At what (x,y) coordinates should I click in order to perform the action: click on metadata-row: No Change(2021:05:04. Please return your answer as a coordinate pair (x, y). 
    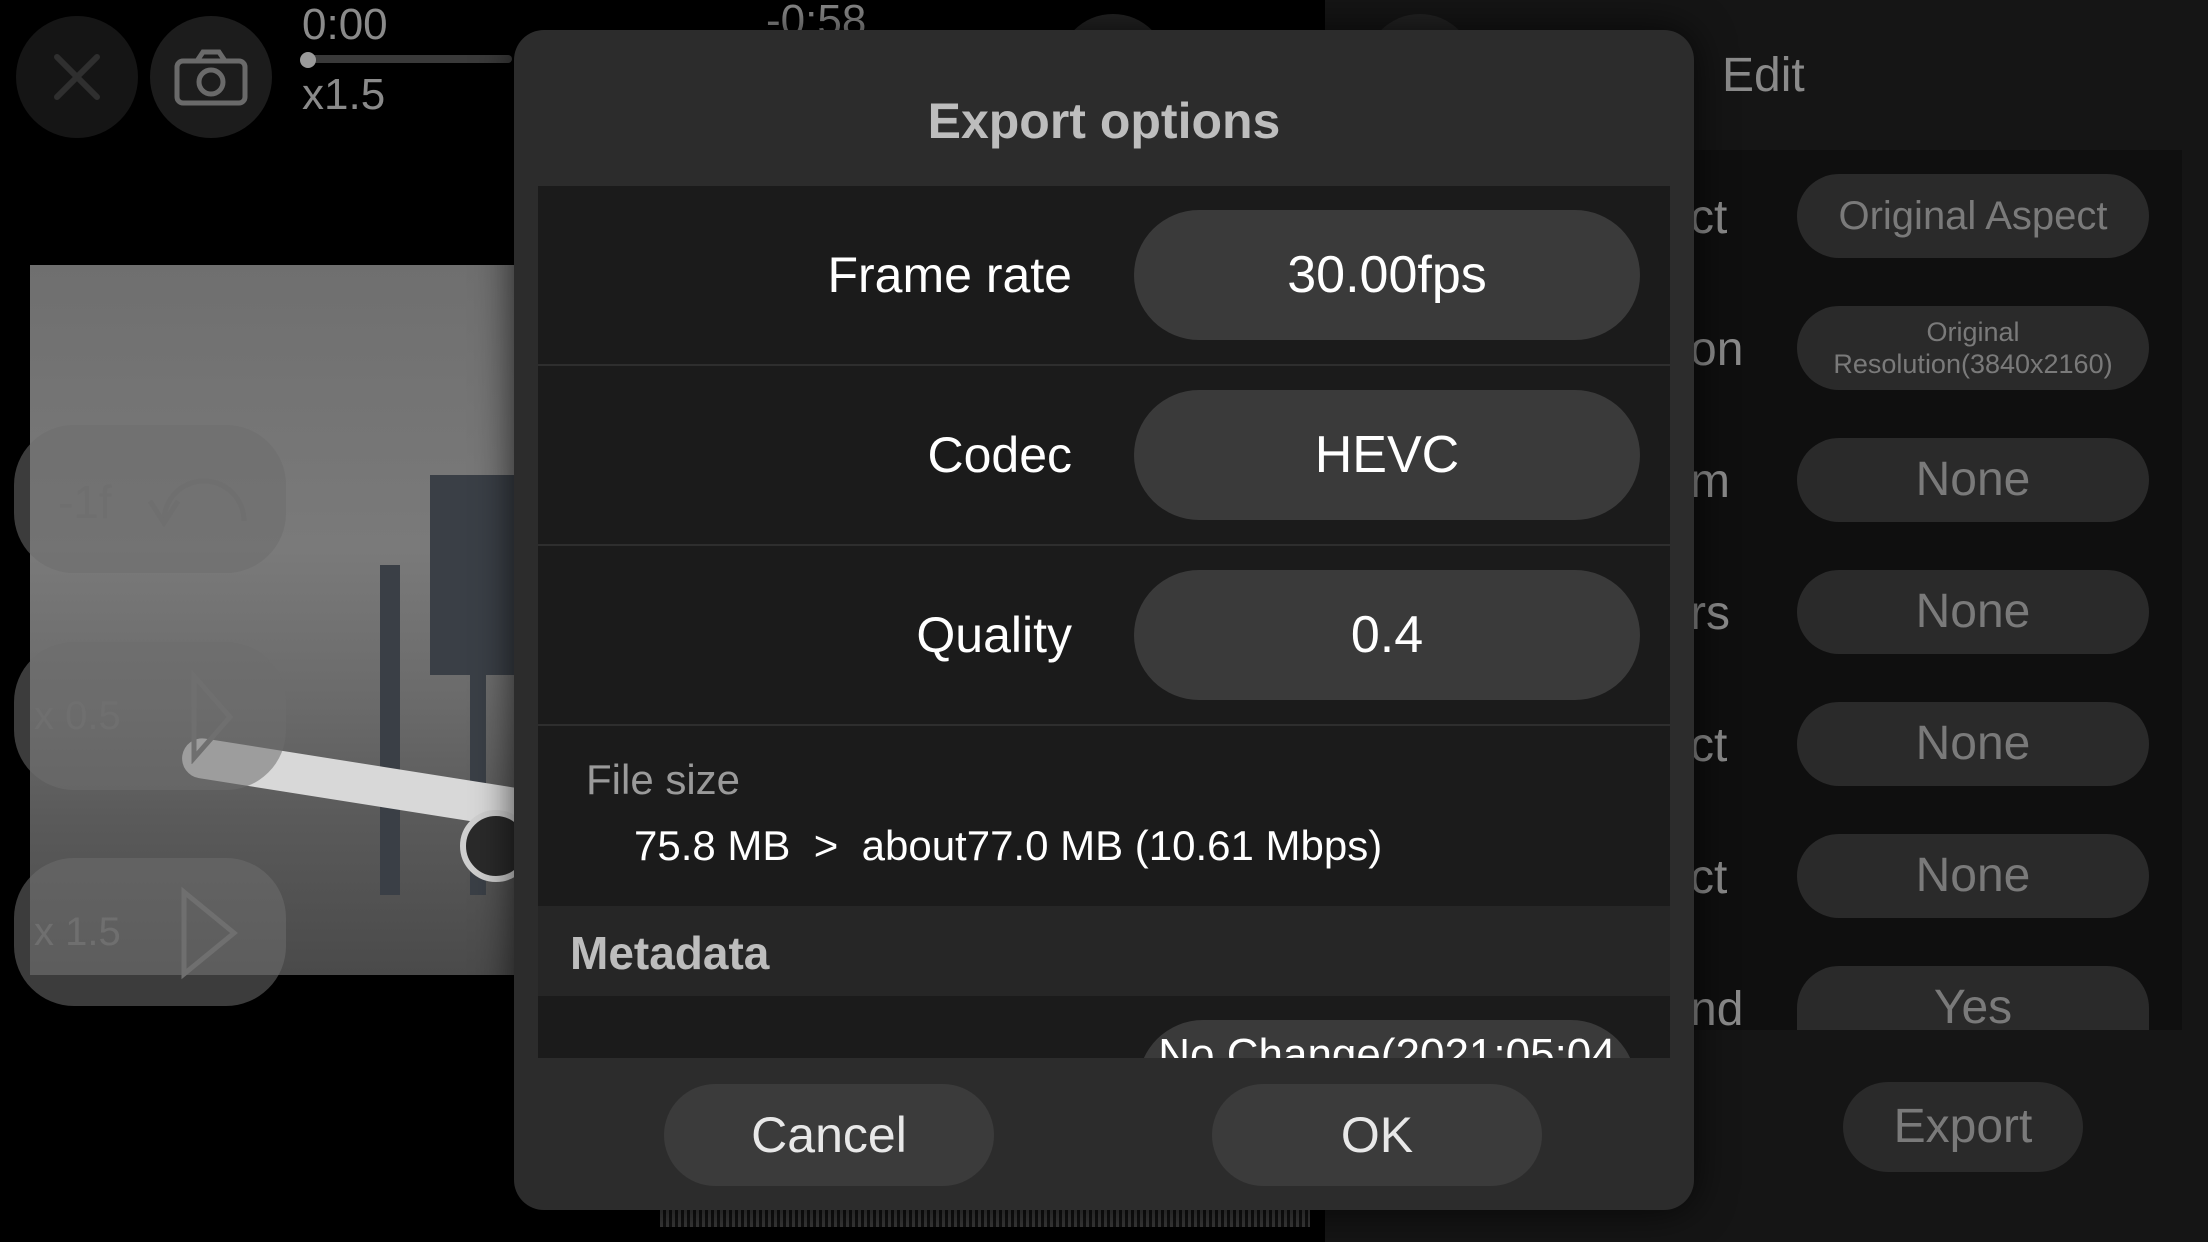
    Looking at the image, I should click on (1104, 1027).